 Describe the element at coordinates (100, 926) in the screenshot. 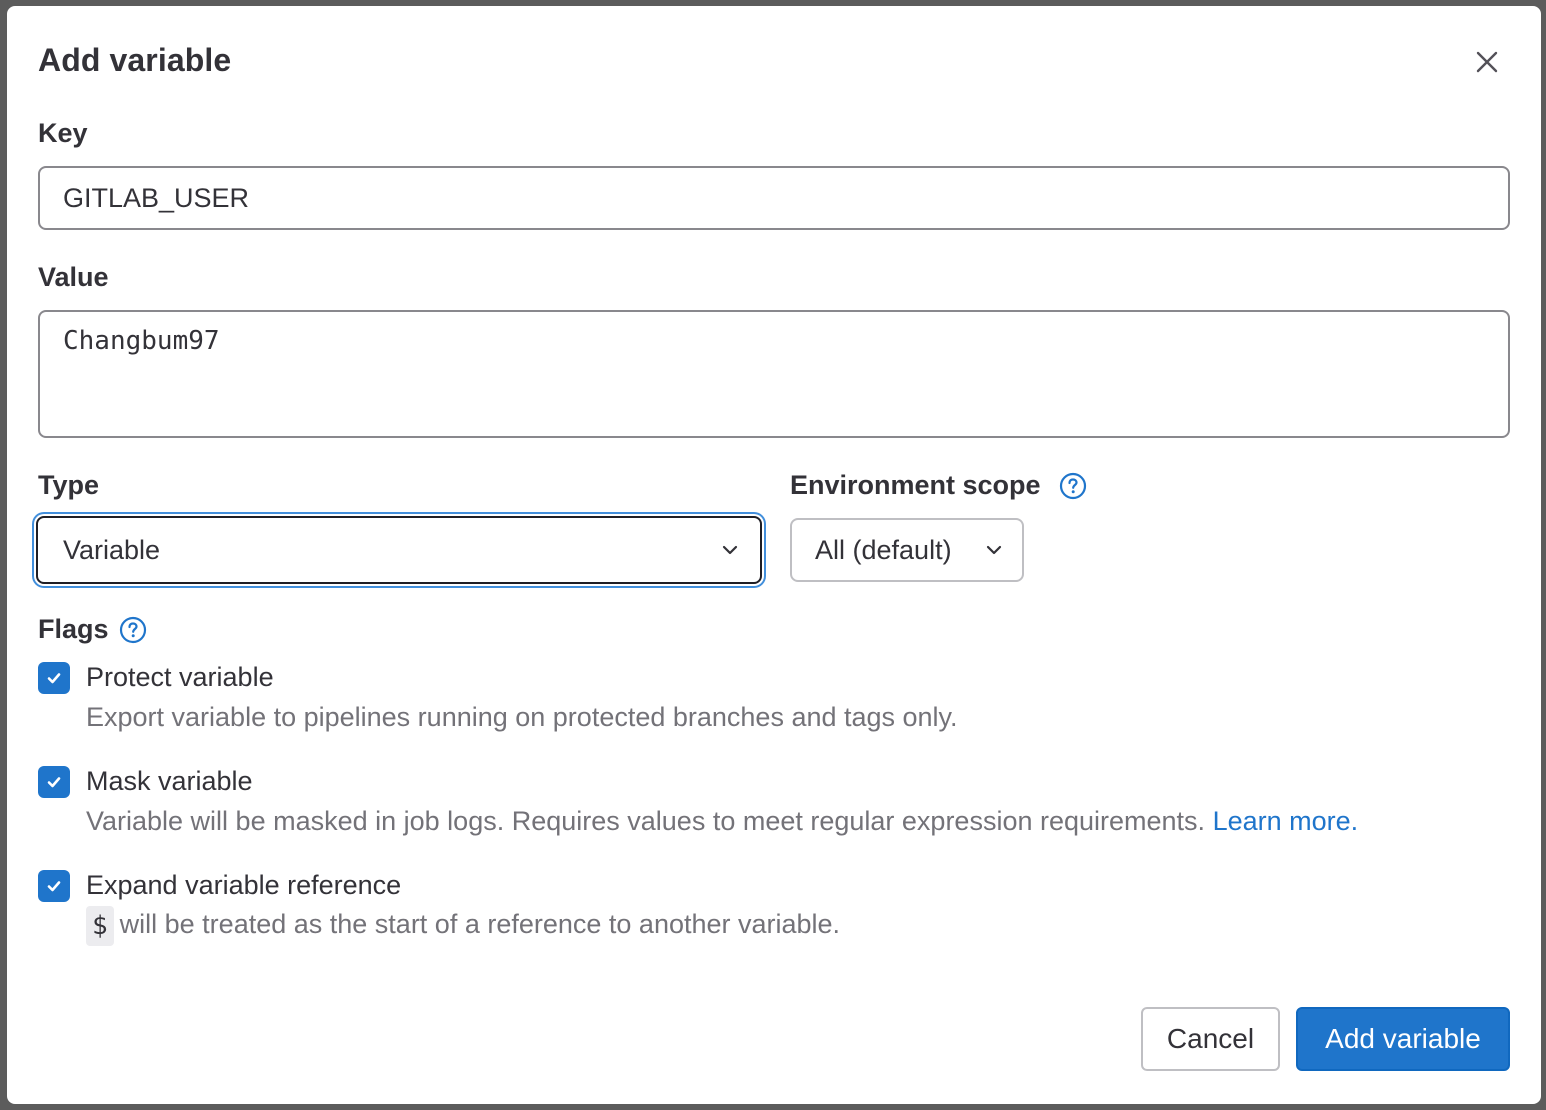

I see `dollar-code: $` at that location.